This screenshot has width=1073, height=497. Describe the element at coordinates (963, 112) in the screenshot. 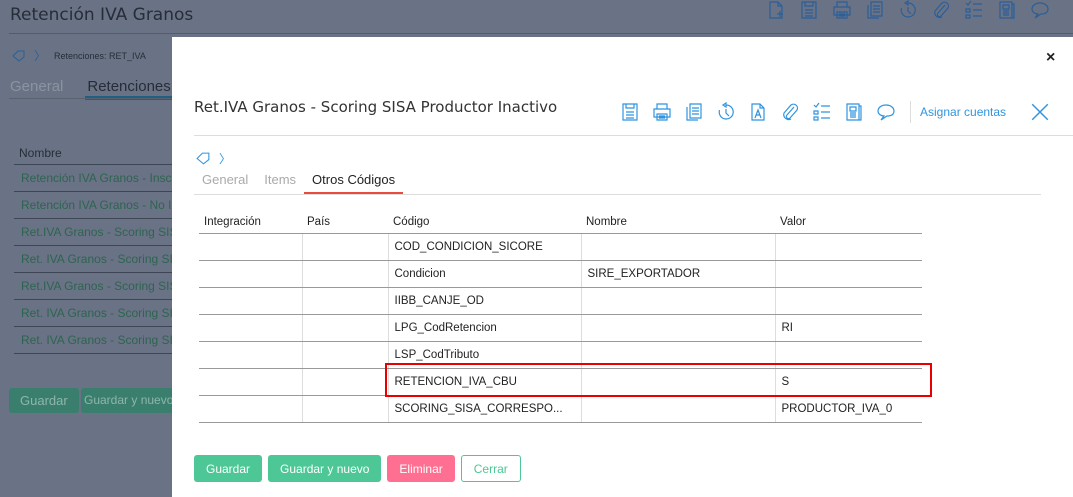

I see `asignar-cuentas-link: Asignar cuentas` at that location.